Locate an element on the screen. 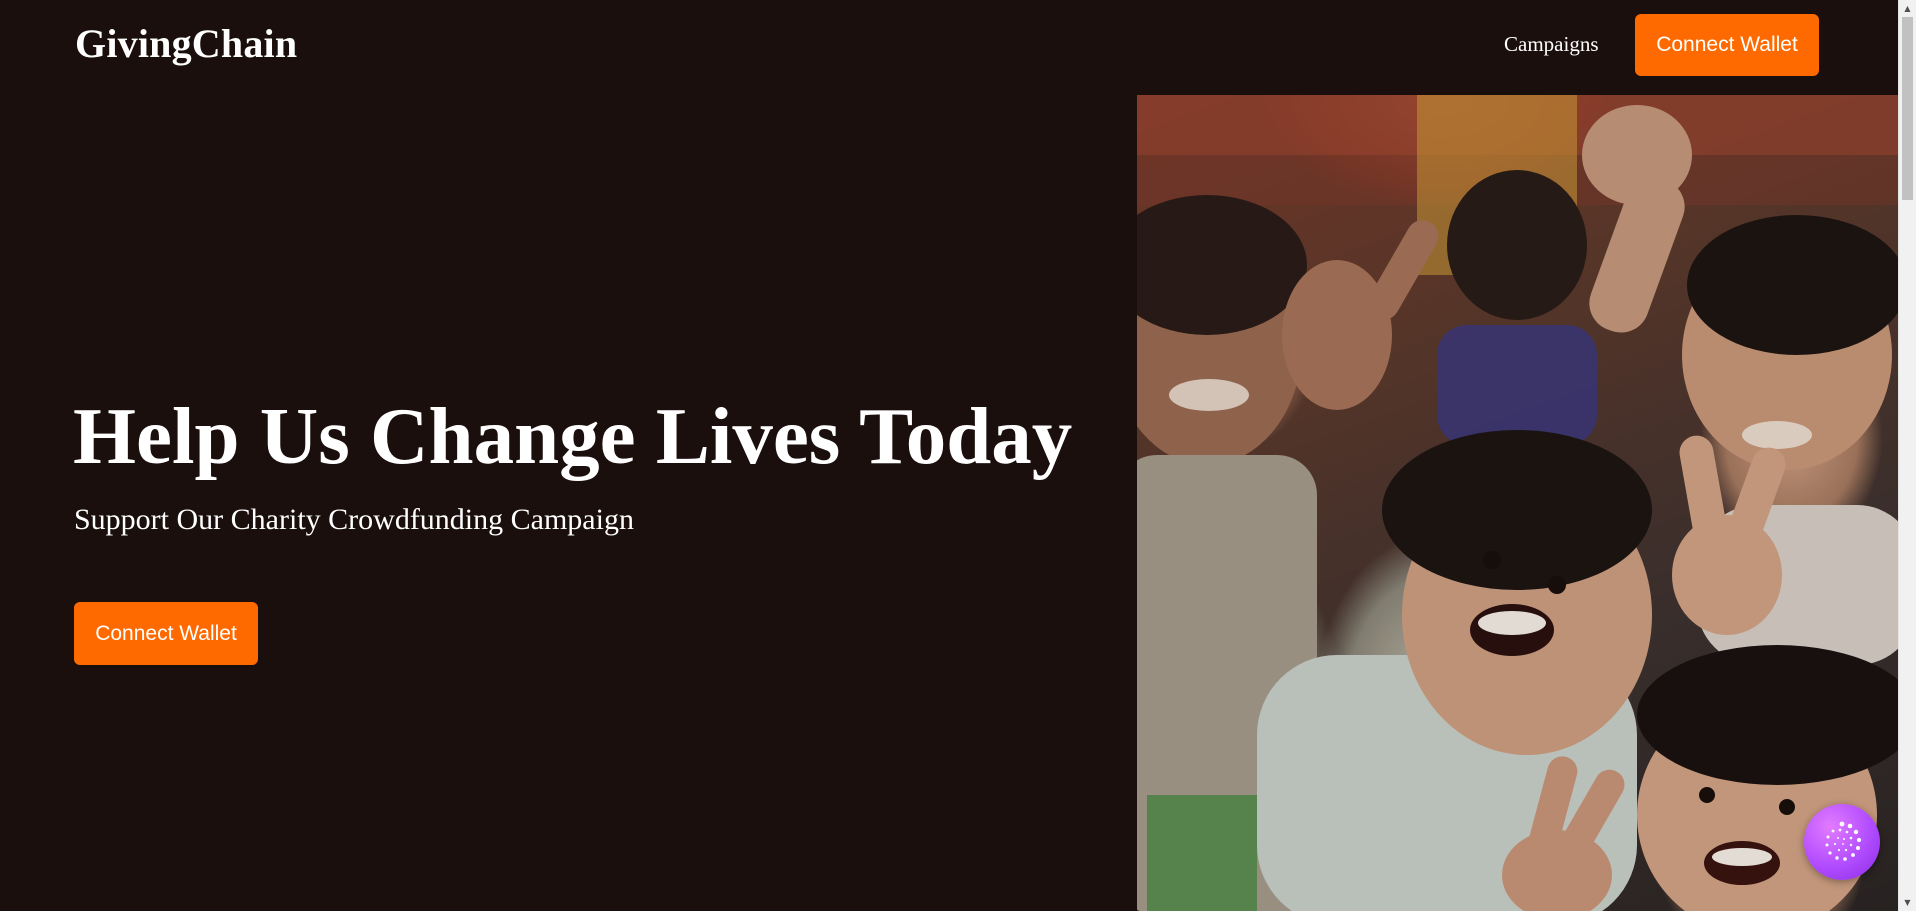 The height and width of the screenshot is (911, 1916). scroll-up-arrow-icon: ▲ is located at coordinates (1907, 8).